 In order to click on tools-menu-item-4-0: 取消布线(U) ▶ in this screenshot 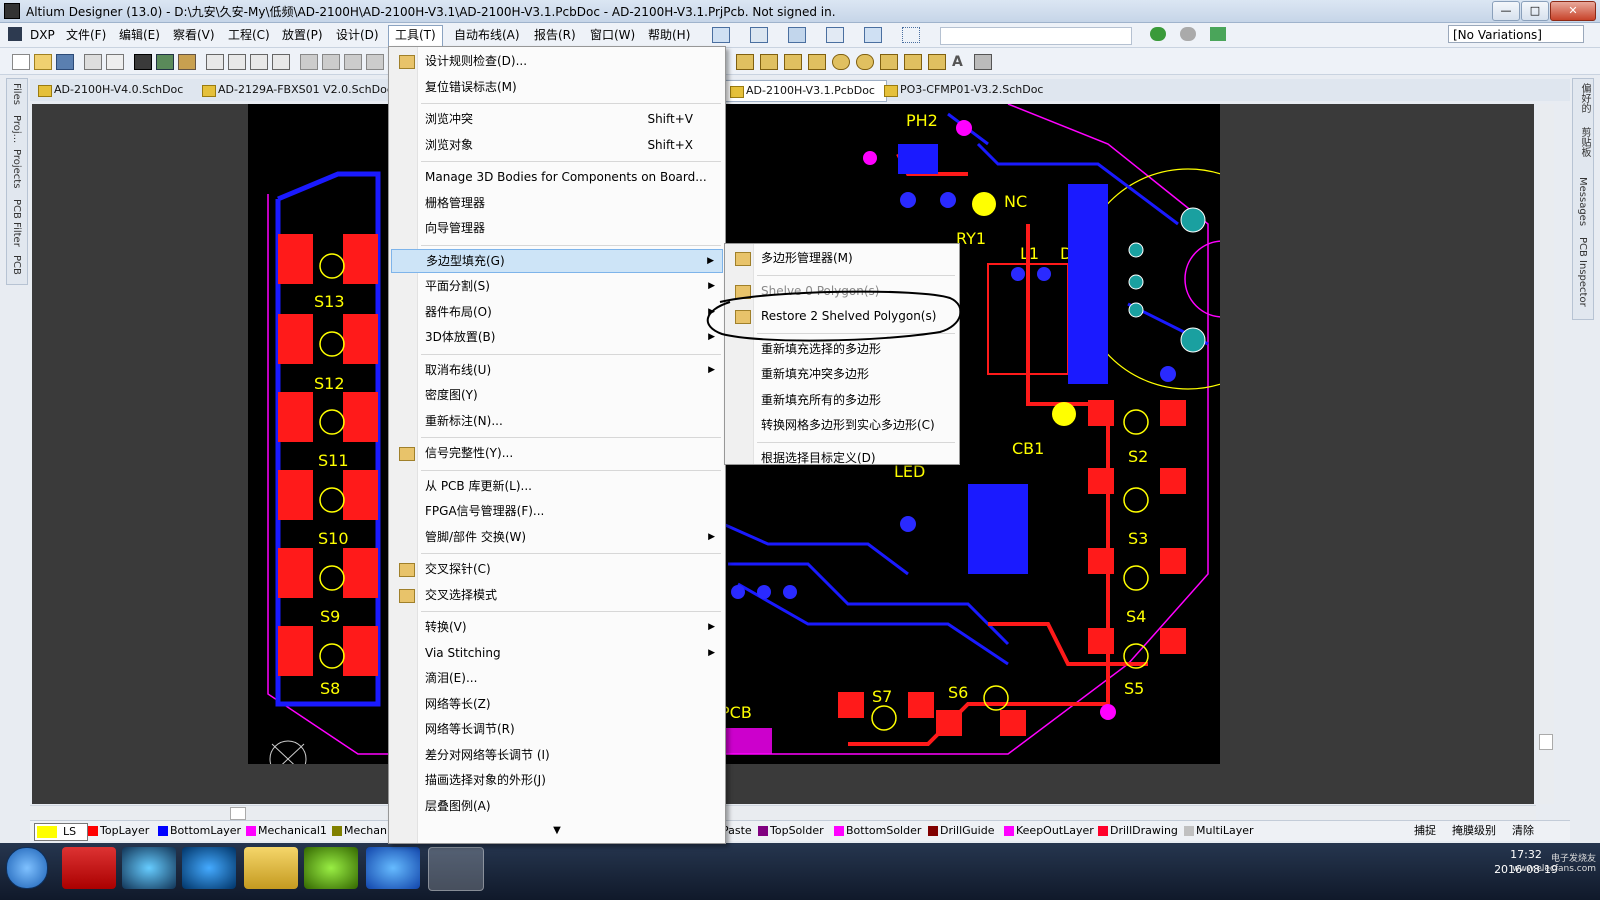, I will do `click(557, 370)`.